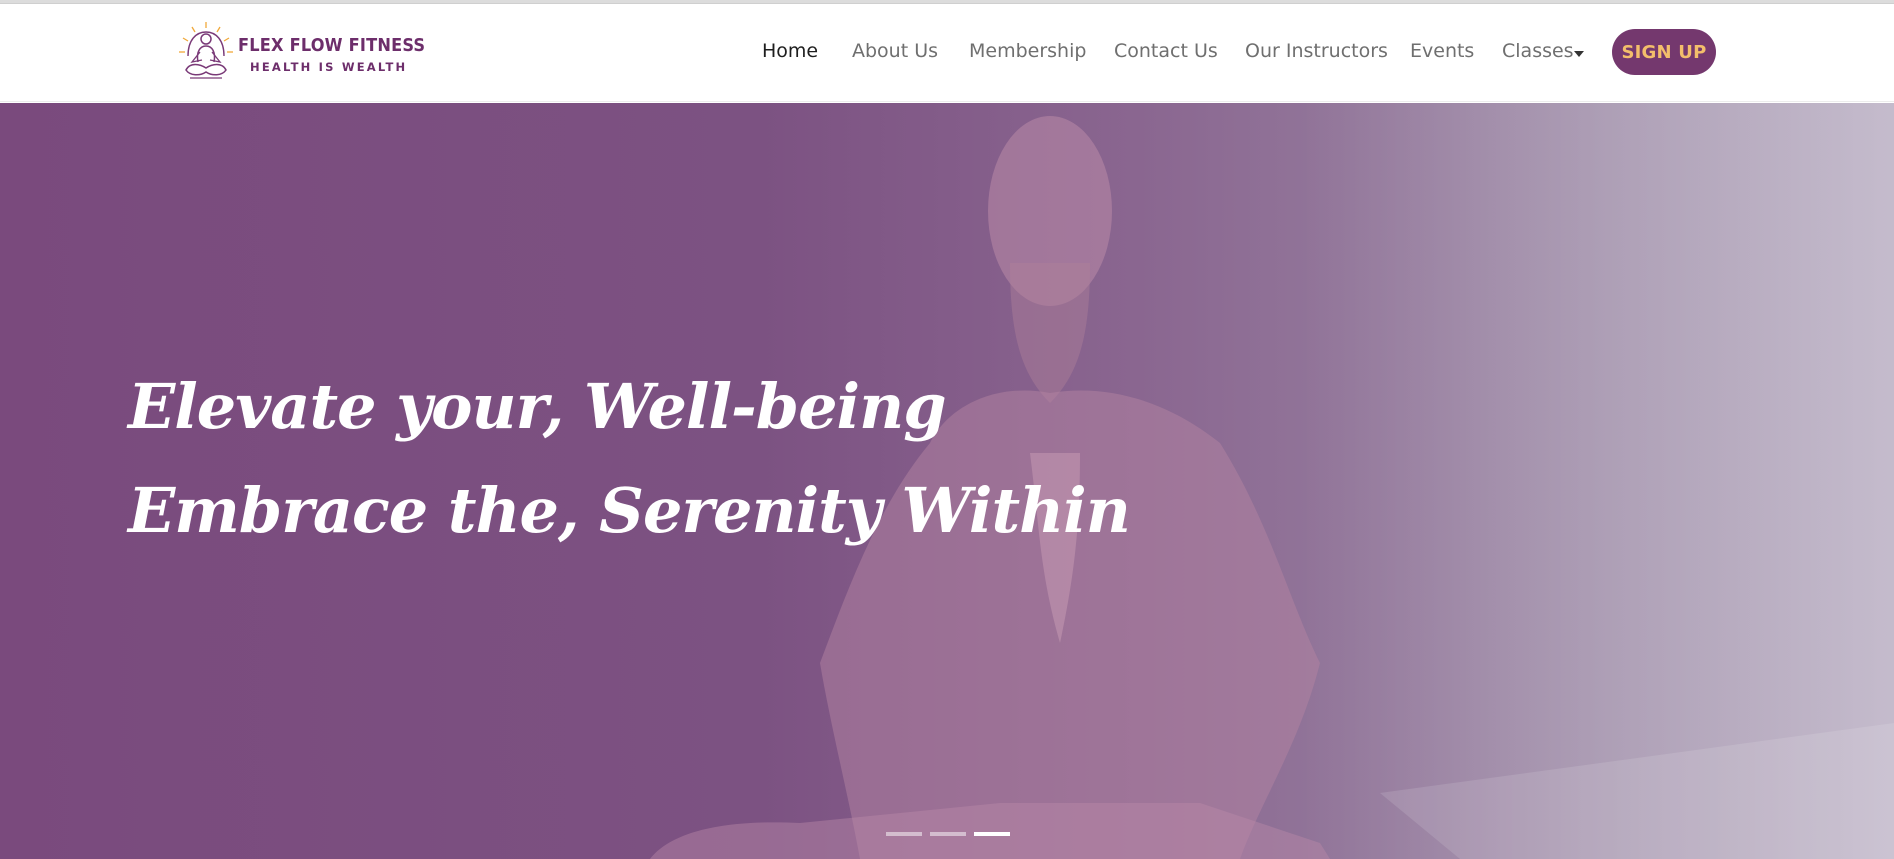  Describe the element at coordinates (895, 51) in the screenshot. I see `nav-link-about-us: About Us` at that location.